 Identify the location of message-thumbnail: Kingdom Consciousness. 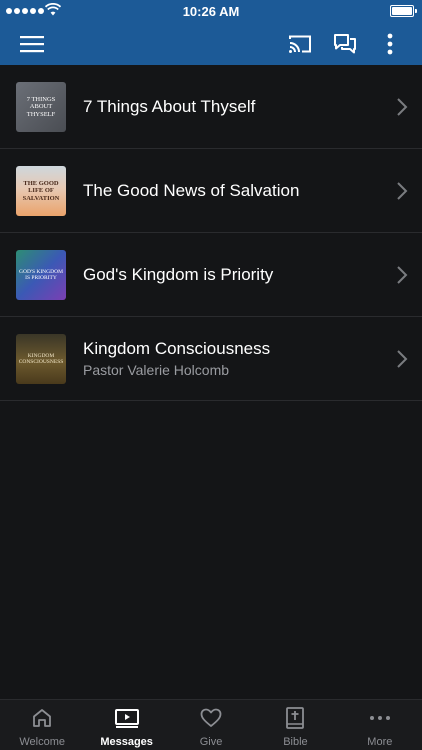
(41, 359).